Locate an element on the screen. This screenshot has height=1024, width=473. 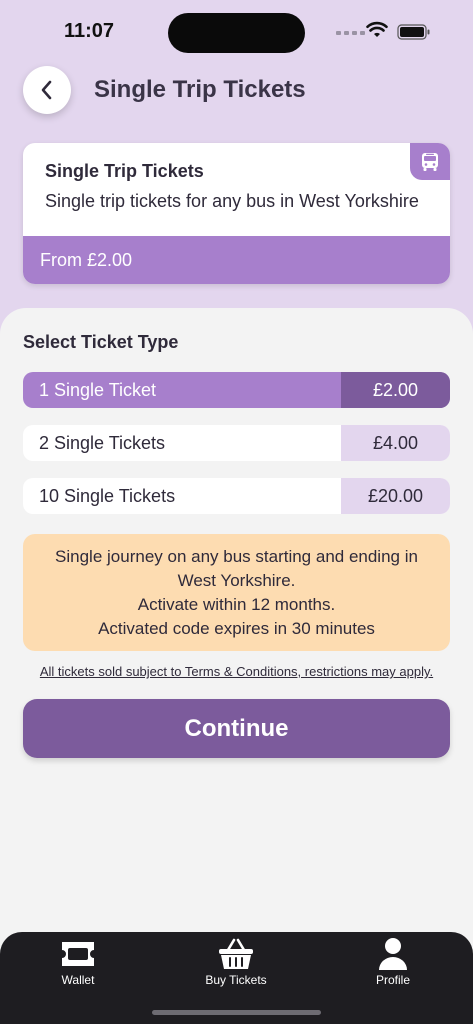
tab-profile: Profile is located at coordinates (393, 961).